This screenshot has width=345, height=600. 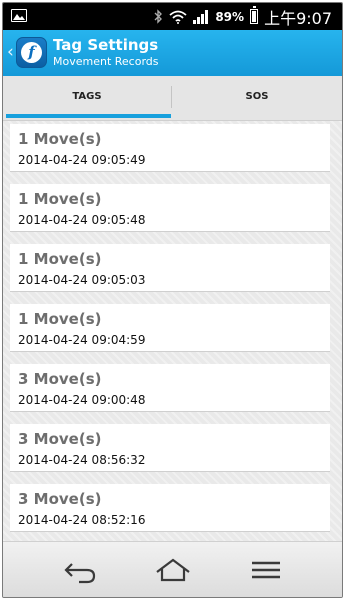 I want to click on record-timestamp: 2014-04-24 09:05:48, so click(x=82, y=220).